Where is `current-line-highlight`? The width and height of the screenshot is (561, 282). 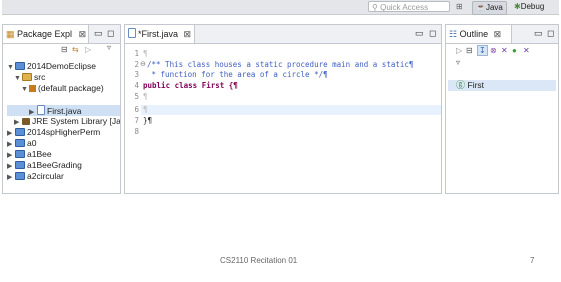 current-line-highlight is located at coordinates (291, 110).